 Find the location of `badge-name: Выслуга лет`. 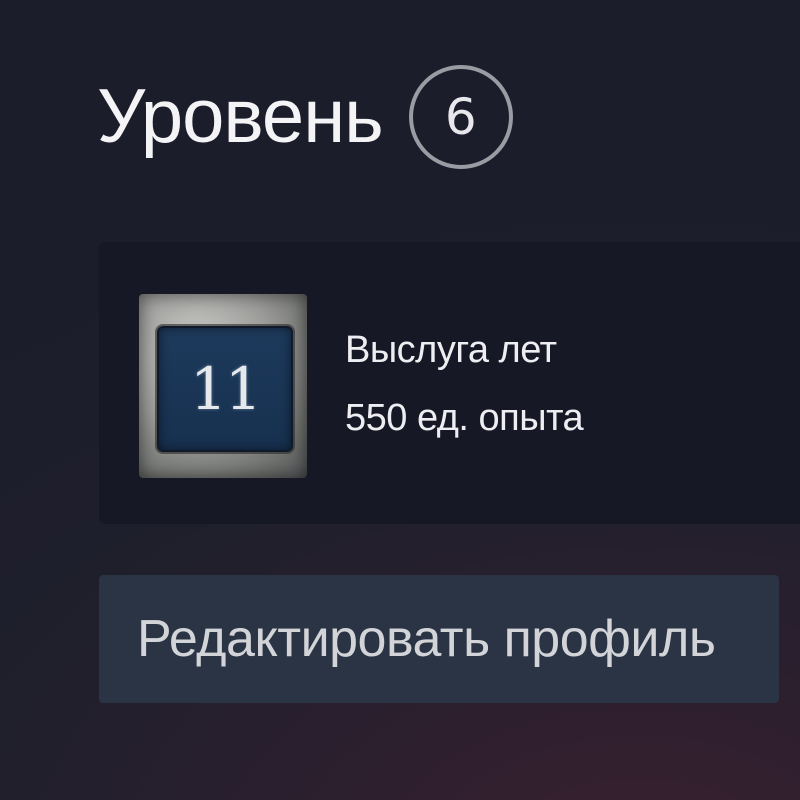

badge-name: Выслуга лет is located at coordinates (451, 350).